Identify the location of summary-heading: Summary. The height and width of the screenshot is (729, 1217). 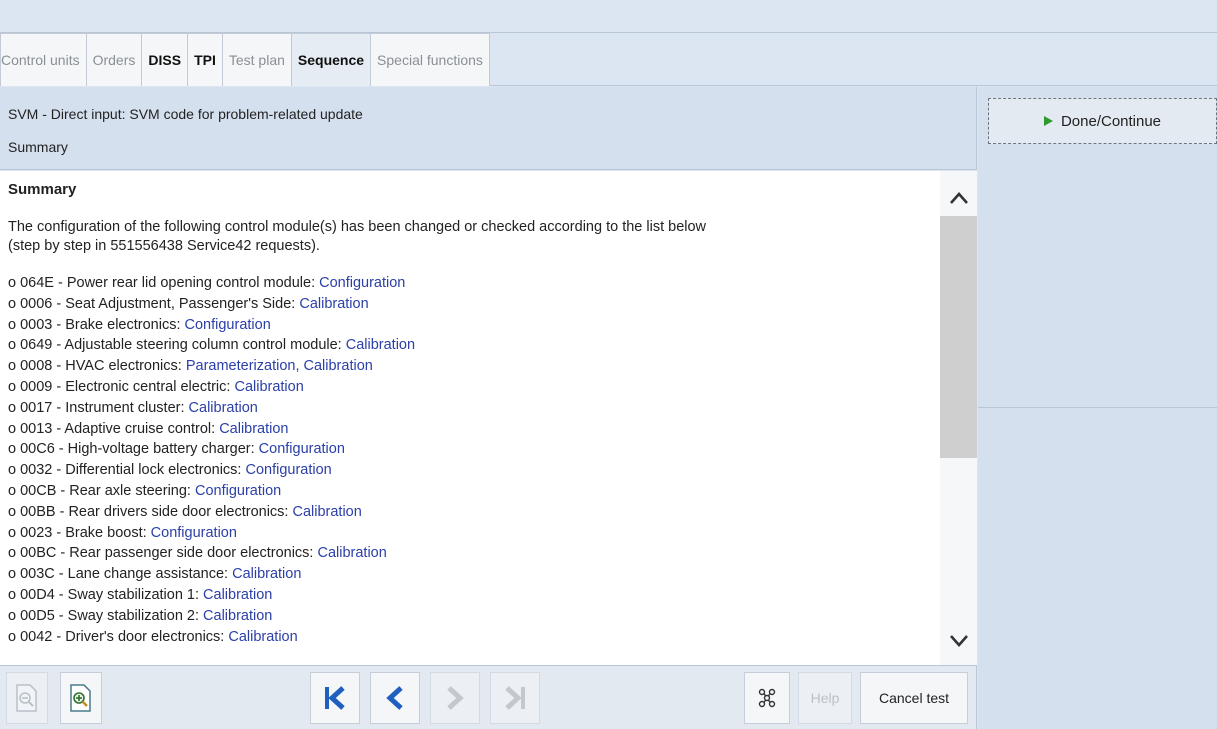
(42, 189).